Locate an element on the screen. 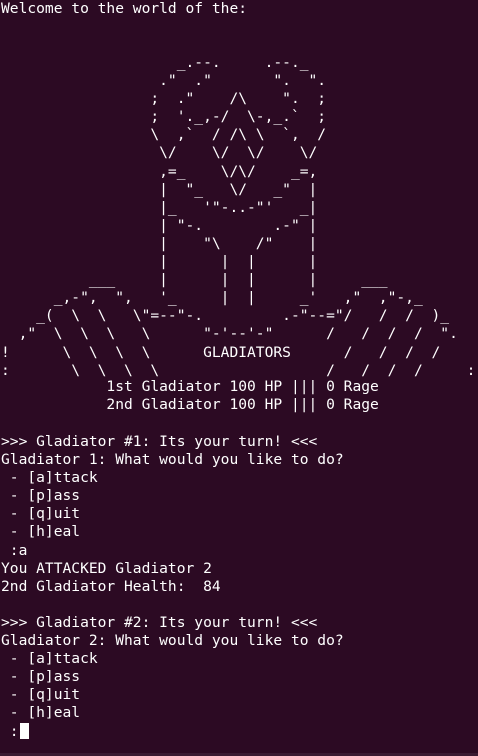 This screenshot has width=478, height=756. ascii-art-line: ," \ \ \ \ "-'--'-" / / / / ". is located at coordinates (229, 334).